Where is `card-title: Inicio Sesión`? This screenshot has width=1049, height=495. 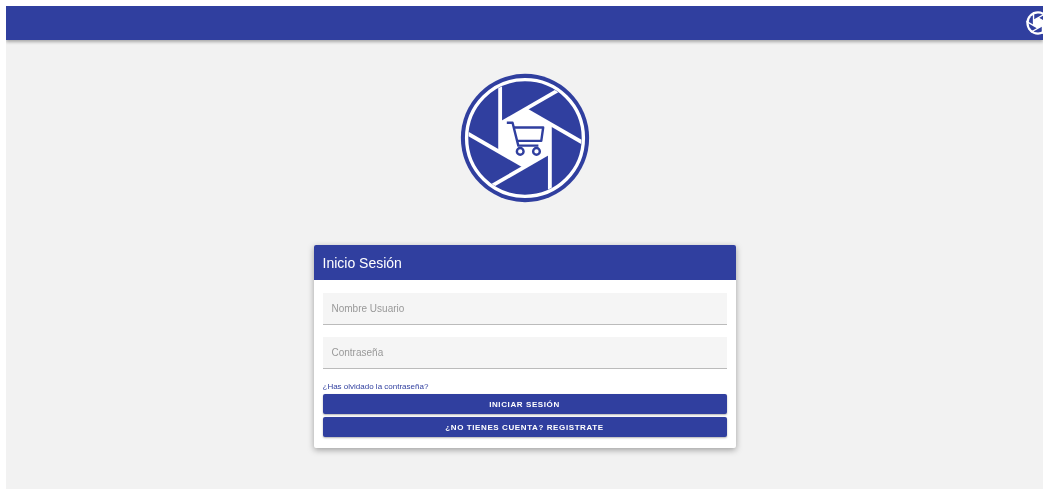
card-title: Inicio Sesión is located at coordinates (362, 262).